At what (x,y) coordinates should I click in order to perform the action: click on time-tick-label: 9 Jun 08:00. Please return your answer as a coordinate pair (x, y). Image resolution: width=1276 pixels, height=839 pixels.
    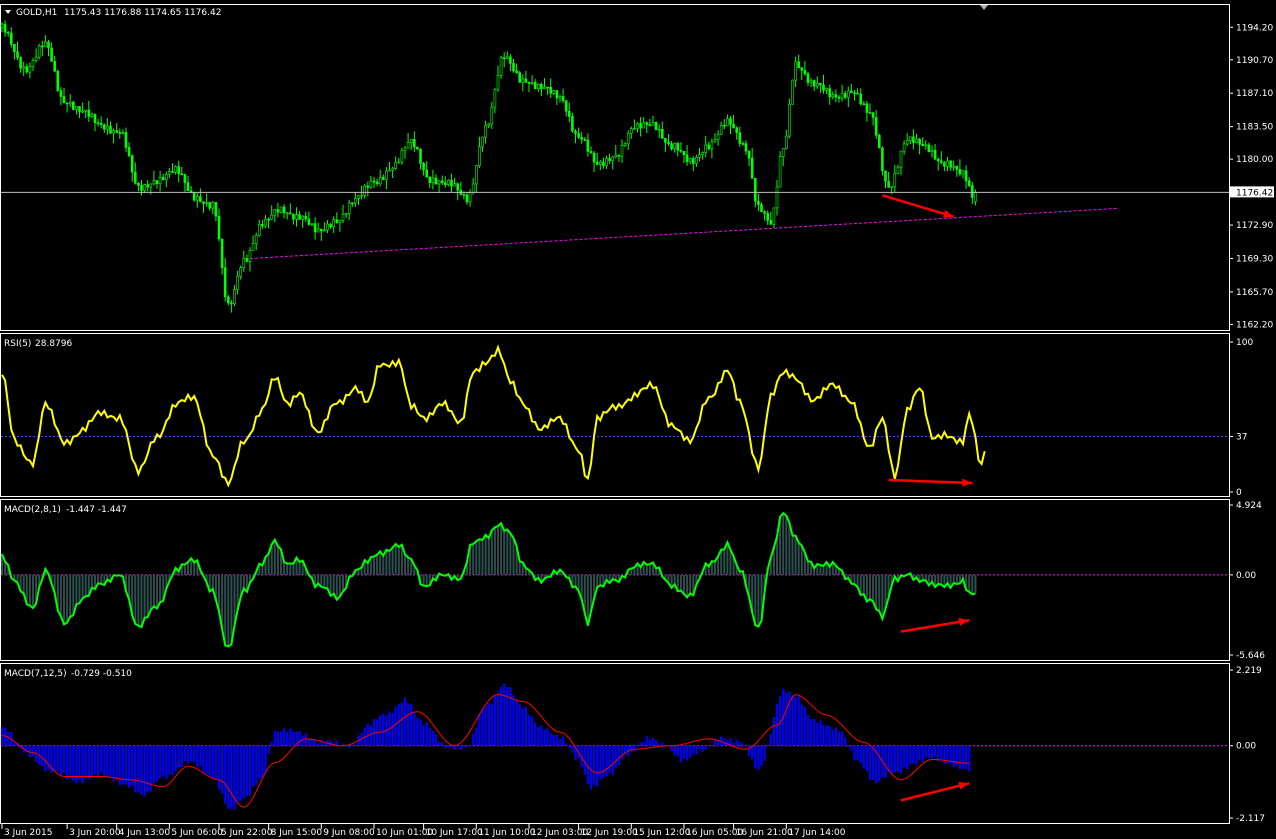
    Looking at the image, I should click on (349, 833).